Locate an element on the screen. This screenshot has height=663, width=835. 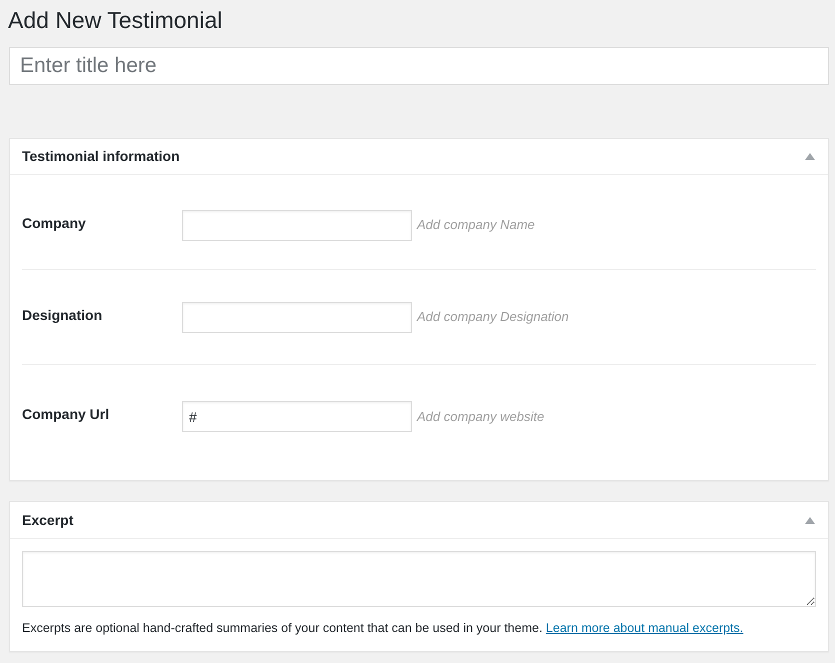
page-title: Add New Testimonial is located at coordinates (116, 20).